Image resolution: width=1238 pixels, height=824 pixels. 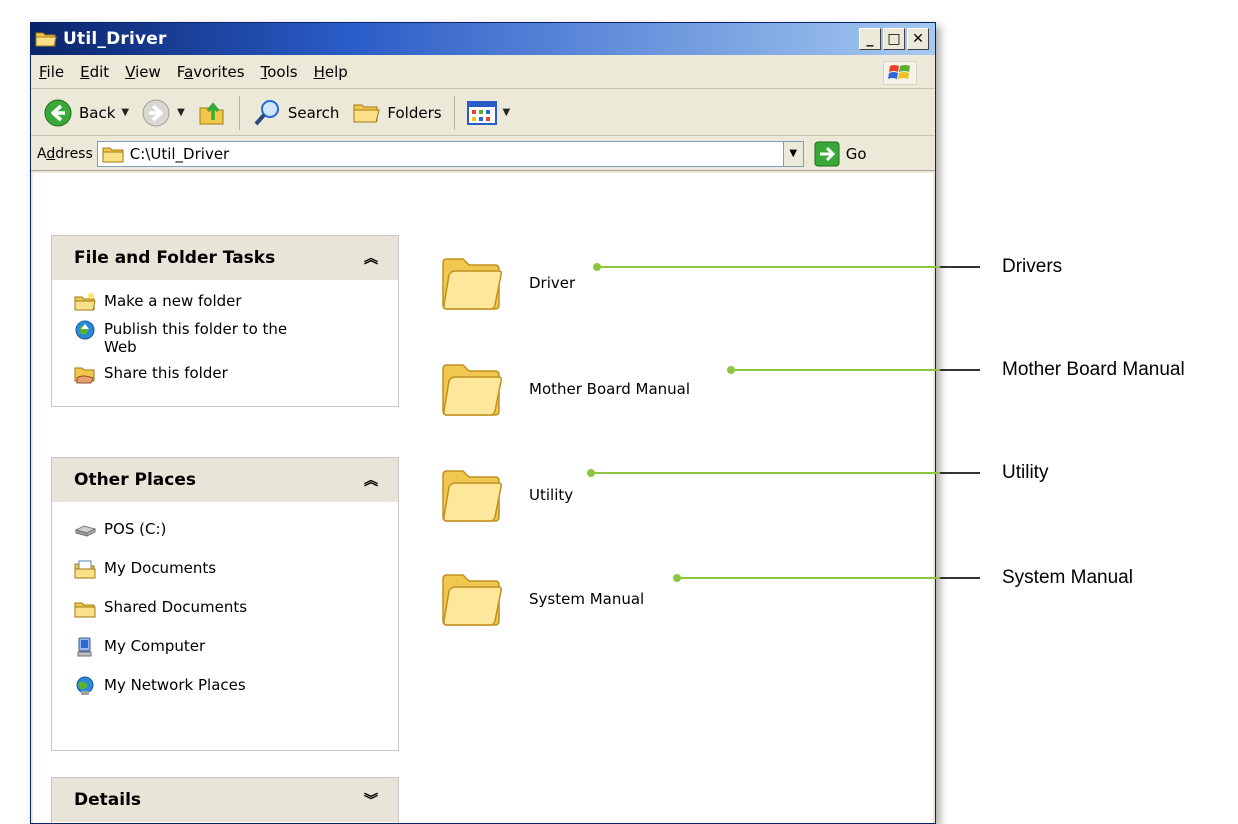 What do you see at coordinates (108, 800) in the screenshot?
I see `details-title: Details` at bounding box center [108, 800].